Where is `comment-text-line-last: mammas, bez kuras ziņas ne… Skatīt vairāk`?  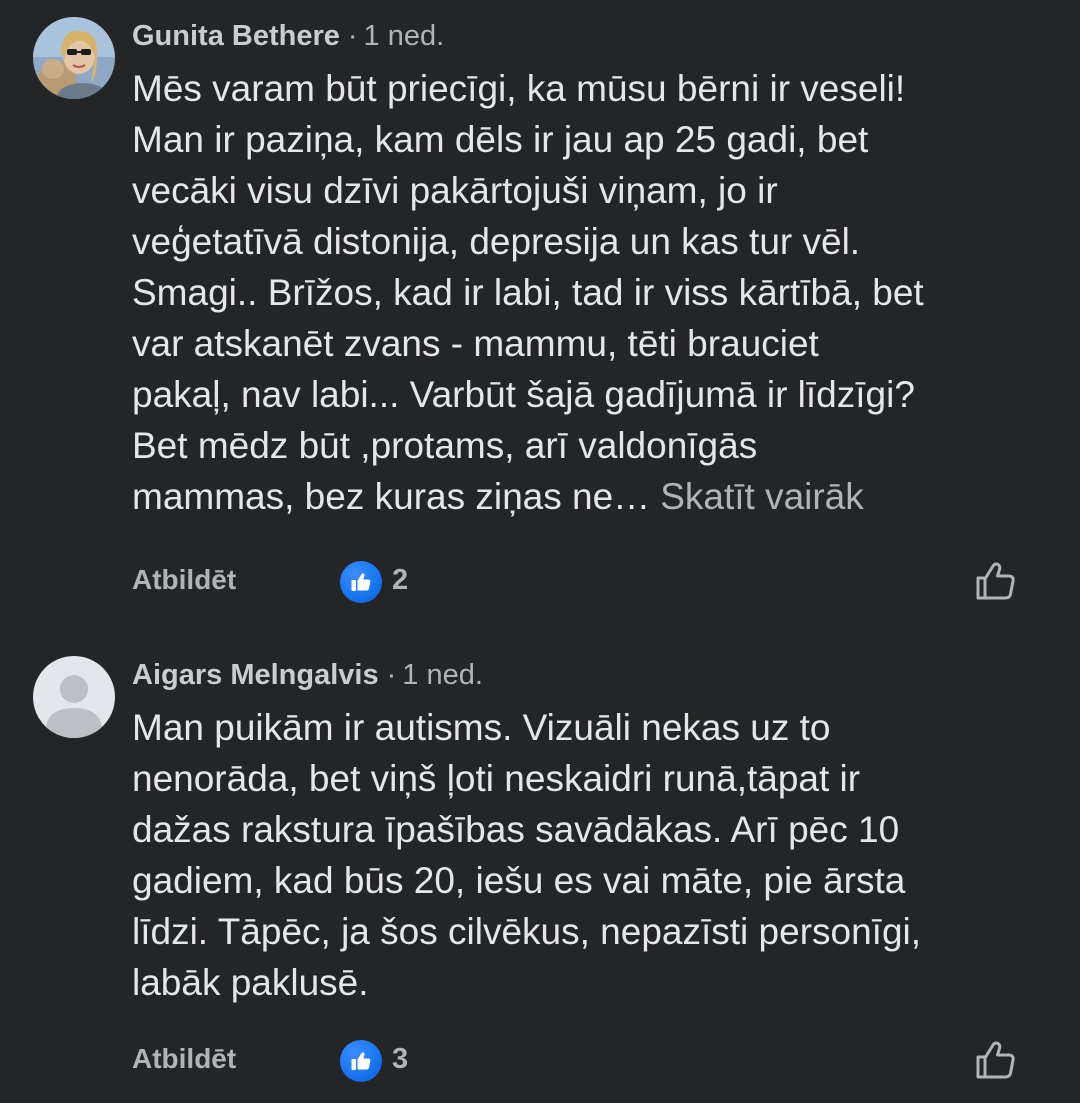 comment-text-line-last: mammas, bez kuras ziņas ne… Skatīt vairāk is located at coordinates (592, 496).